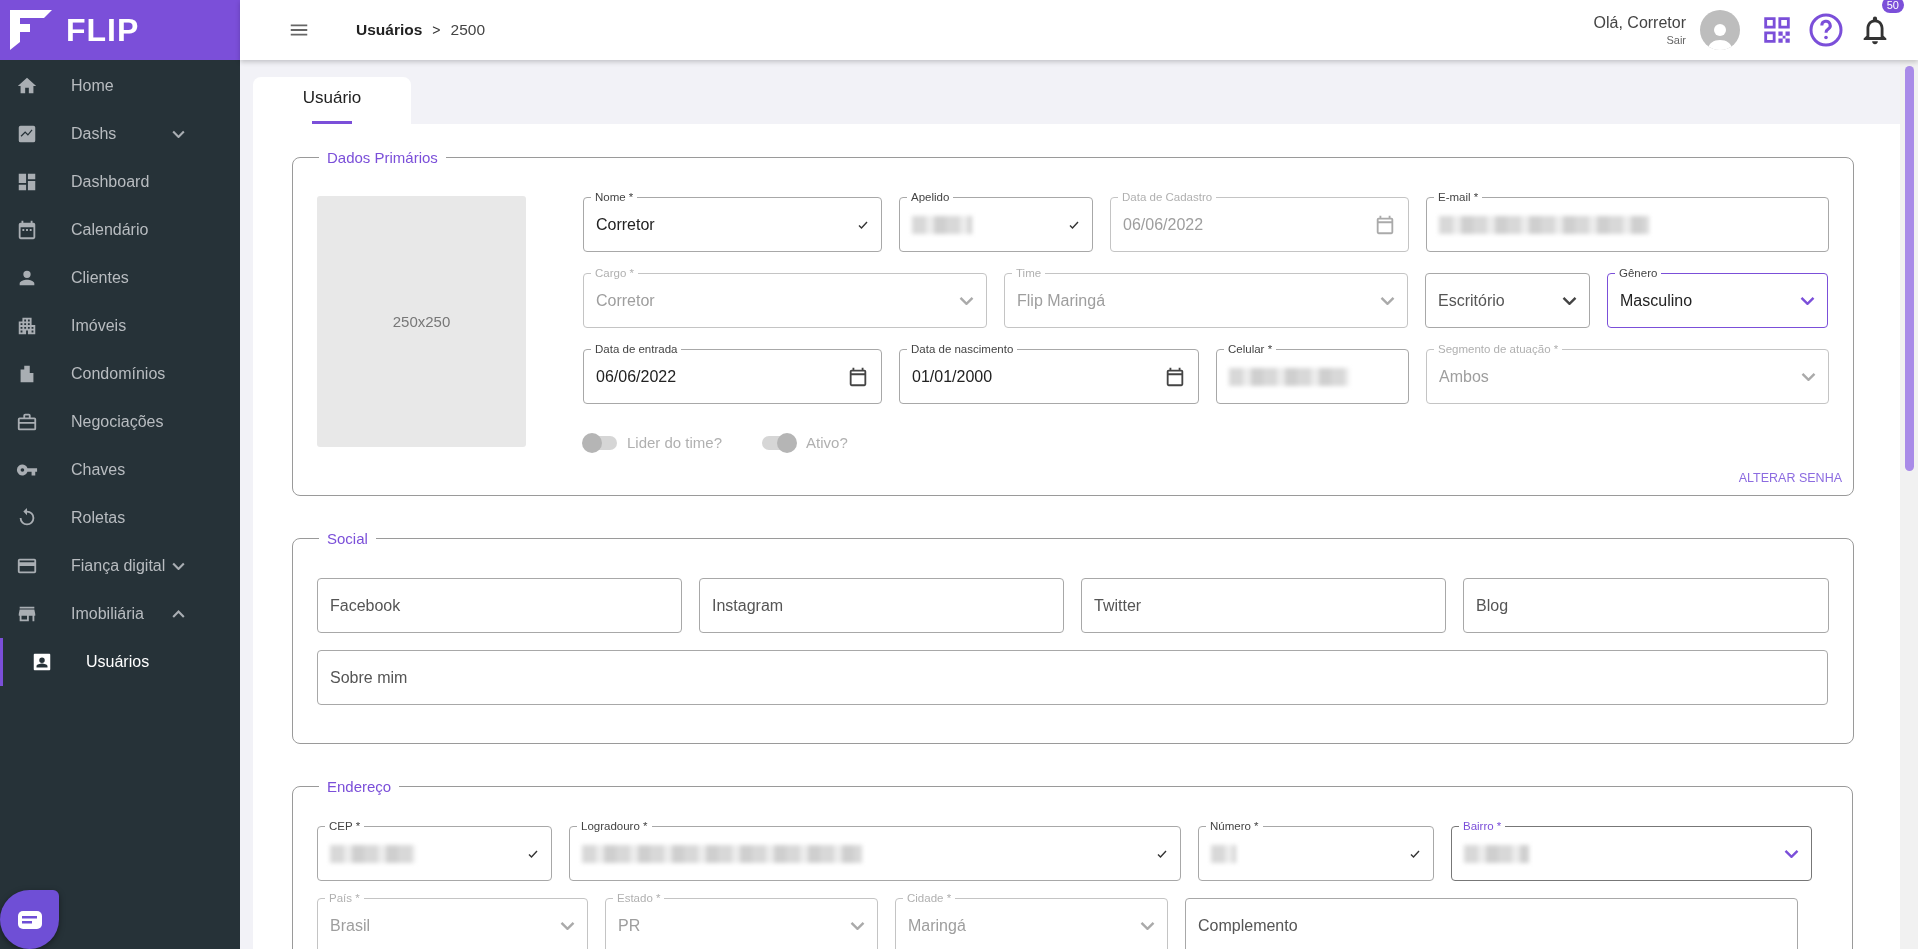  Describe the element at coordinates (1167, 197) in the screenshot. I see `field-label: Data de Cadastro` at that location.